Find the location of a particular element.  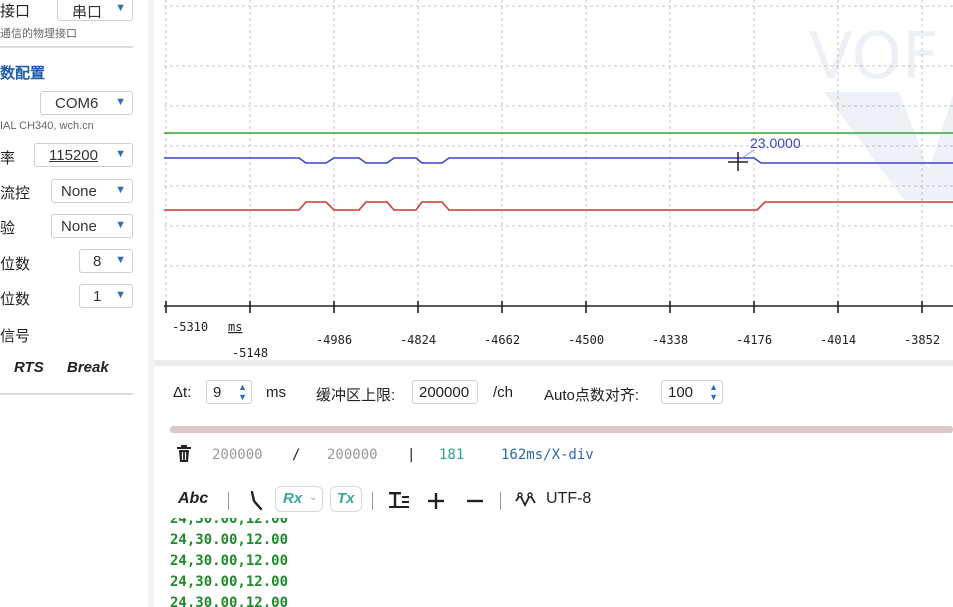

baud-select: 115200 ▼ is located at coordinates (83, 155).